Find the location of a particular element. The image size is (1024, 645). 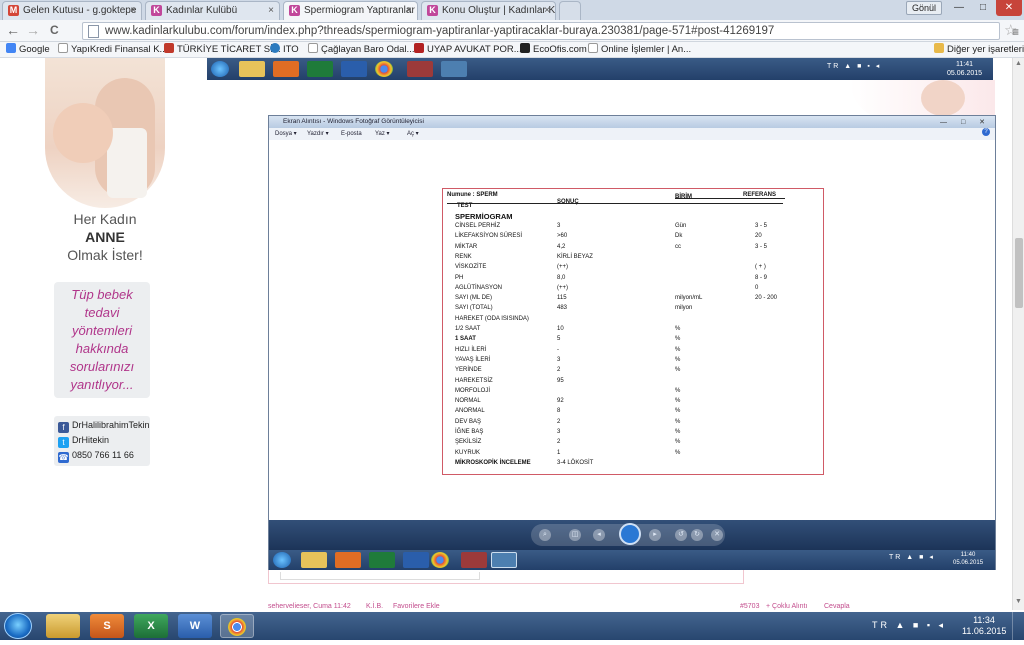

facebook-link: f DrHalilibrahimTekin is located at coordinates (104, 426).